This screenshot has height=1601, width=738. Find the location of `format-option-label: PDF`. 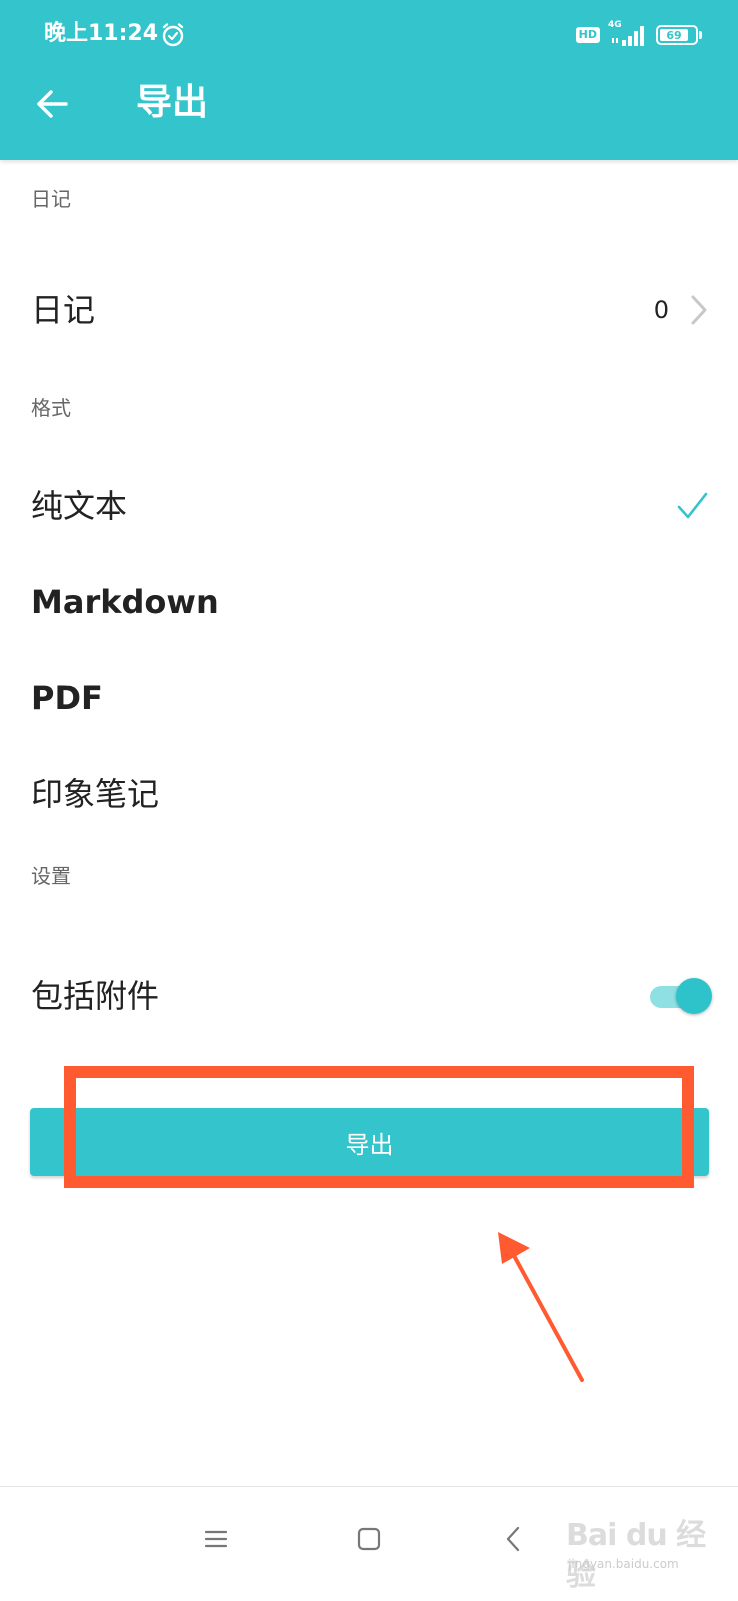

format-option-label: PDF is located at coordinates (67, 698).